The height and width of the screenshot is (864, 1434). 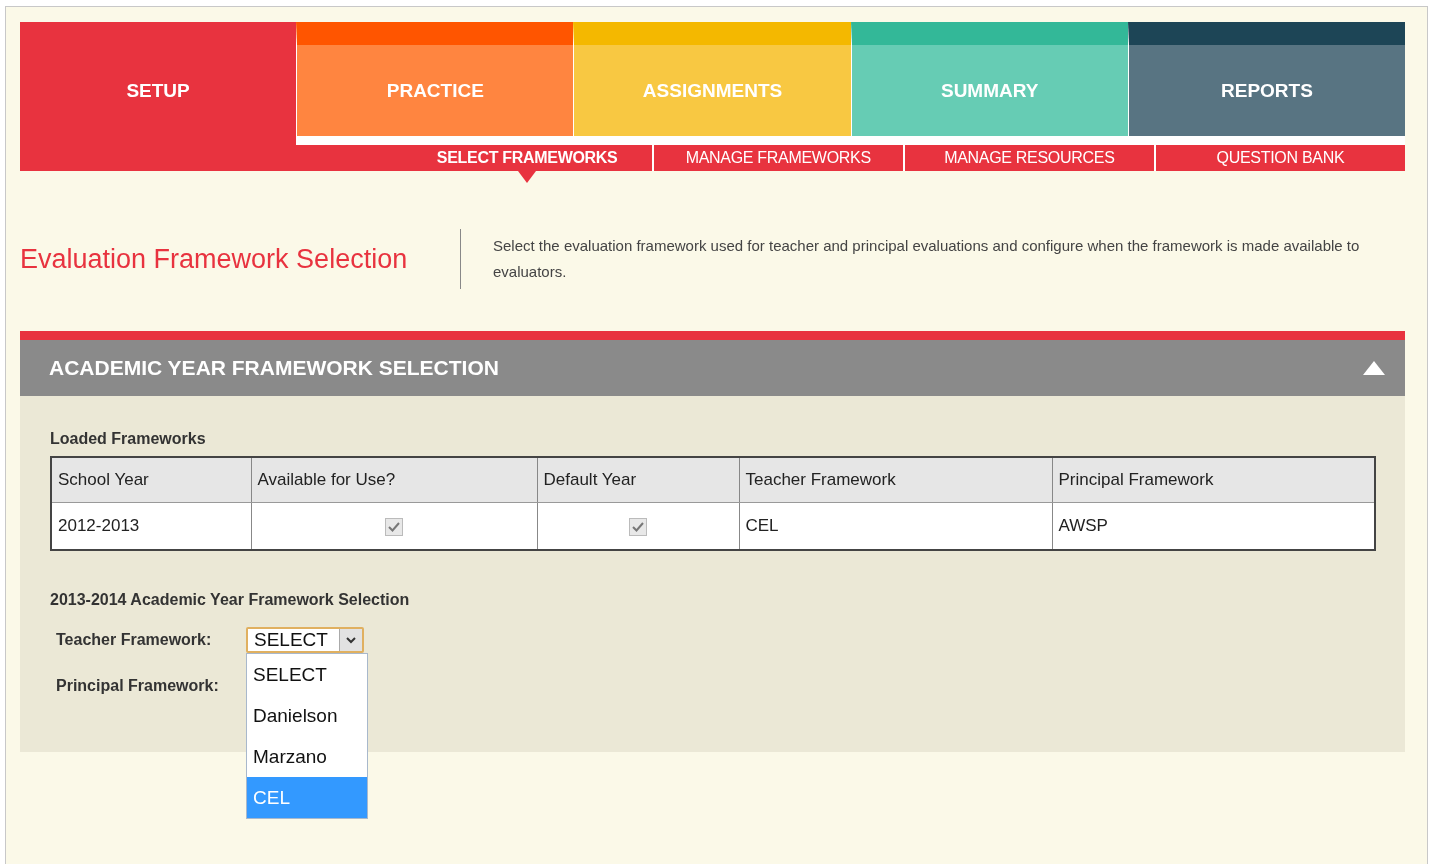 What do you see at coordinates (394, 480) in the screenshot?
I see `column-header: Available for Use?` at bounding box center [394, 480].